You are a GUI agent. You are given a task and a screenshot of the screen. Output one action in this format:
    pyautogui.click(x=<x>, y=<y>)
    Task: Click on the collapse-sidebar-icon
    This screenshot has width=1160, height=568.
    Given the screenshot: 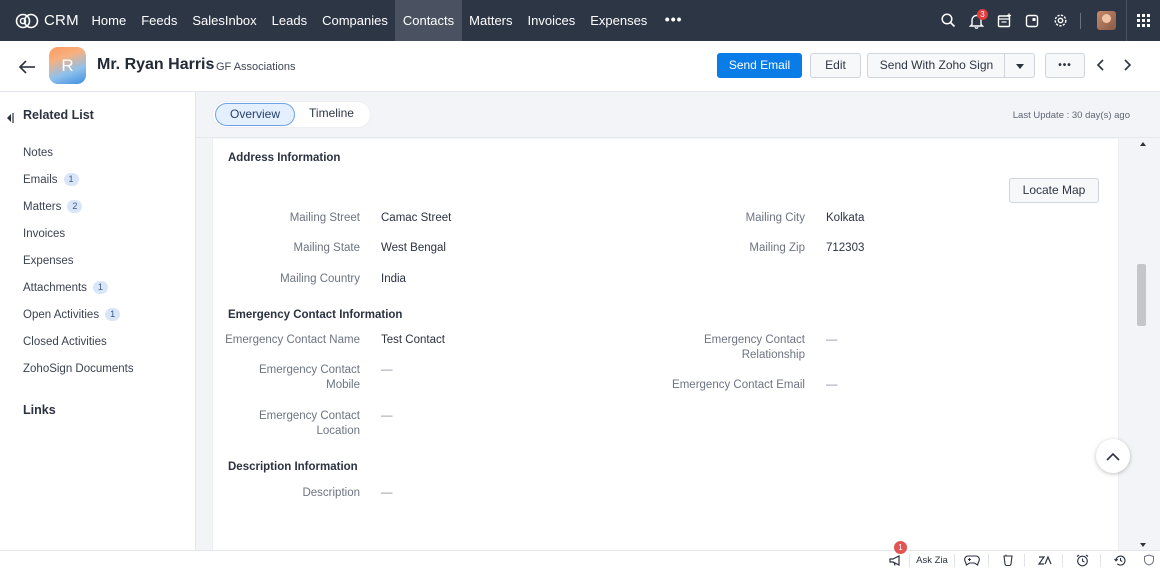 What is the action you would take?
    pyautogui.click(x=10, y=116)
    